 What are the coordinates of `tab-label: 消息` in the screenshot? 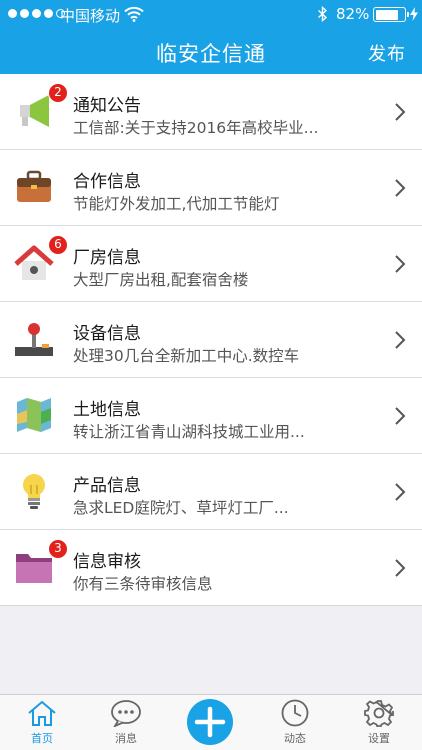 It's located at (126, 738).